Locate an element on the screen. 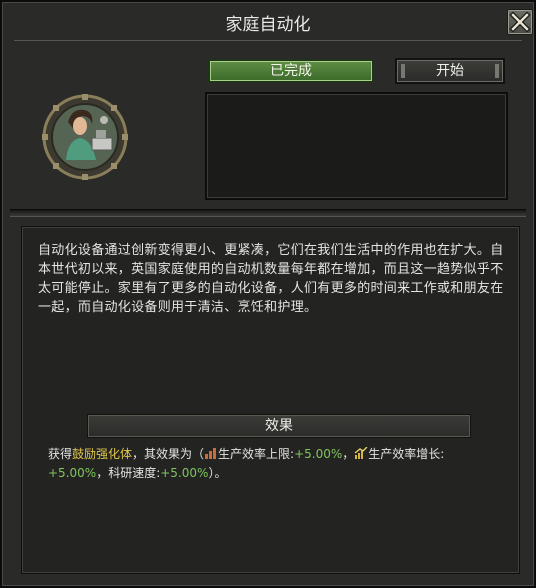  close-button is located at coordinates (520, 22).